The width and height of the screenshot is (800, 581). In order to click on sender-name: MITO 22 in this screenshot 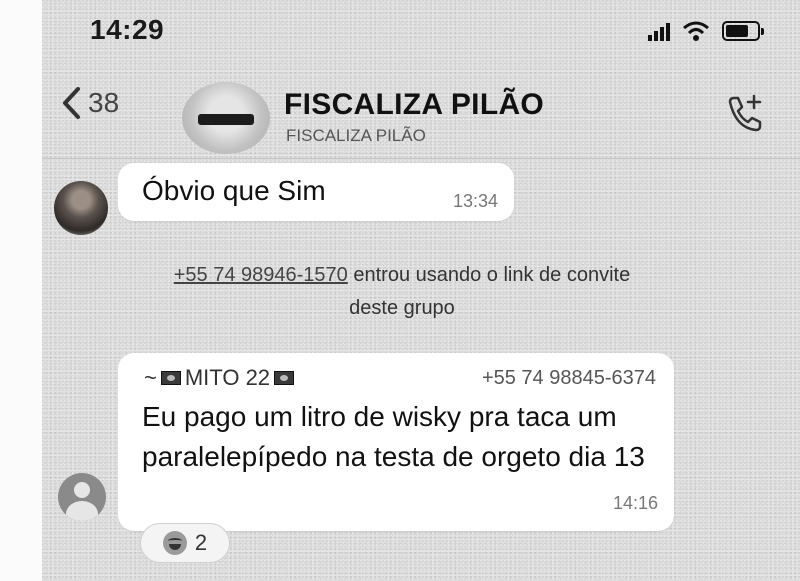, I will do `click(227, 377)`.